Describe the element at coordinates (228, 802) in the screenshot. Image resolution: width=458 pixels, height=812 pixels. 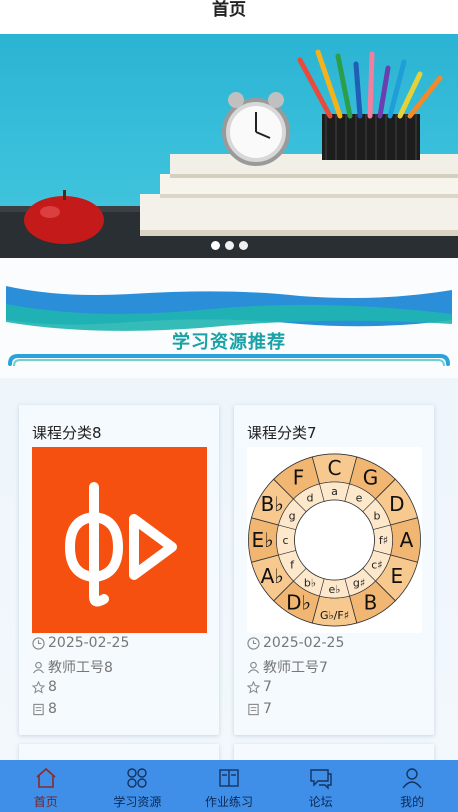
I see `tab-label: 作业练习` at that location.